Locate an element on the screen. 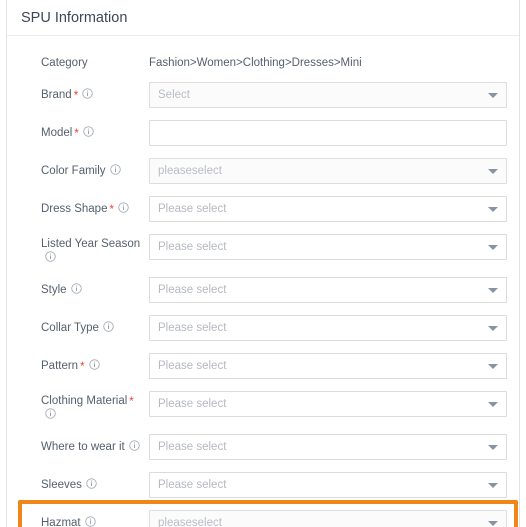 The height and width of the screenshot is (527, 526). field-collar-type: Please select is located at coordinates (334, 328).